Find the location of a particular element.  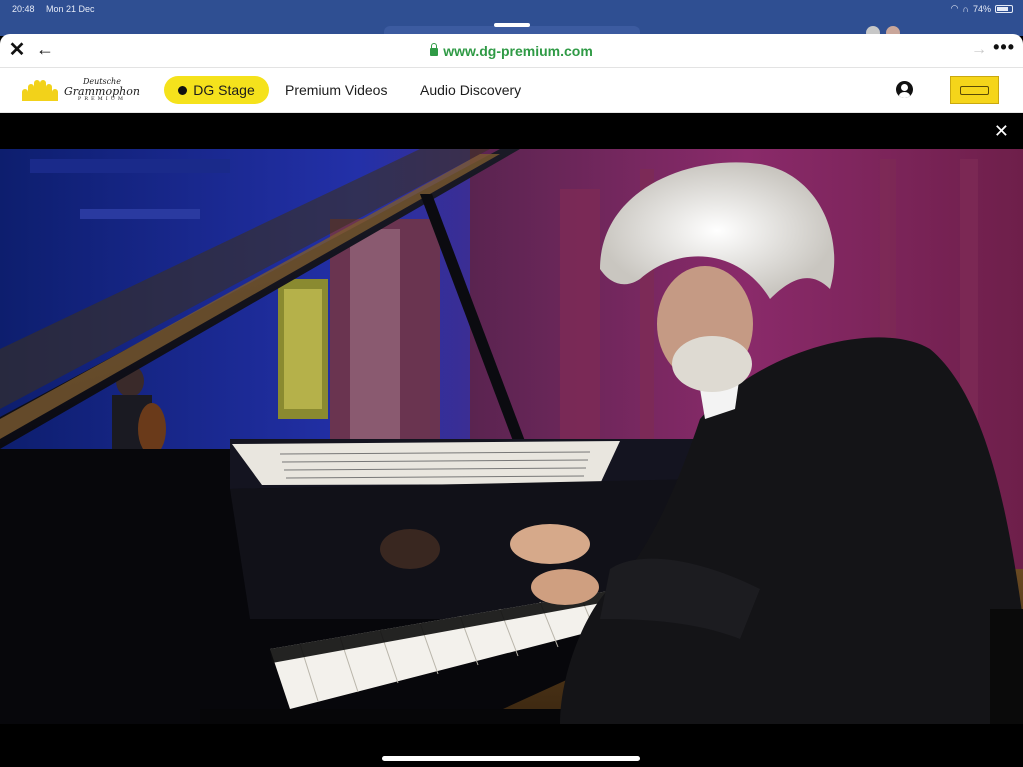

battery-percent: 74% is located at coordinates (981, 8).